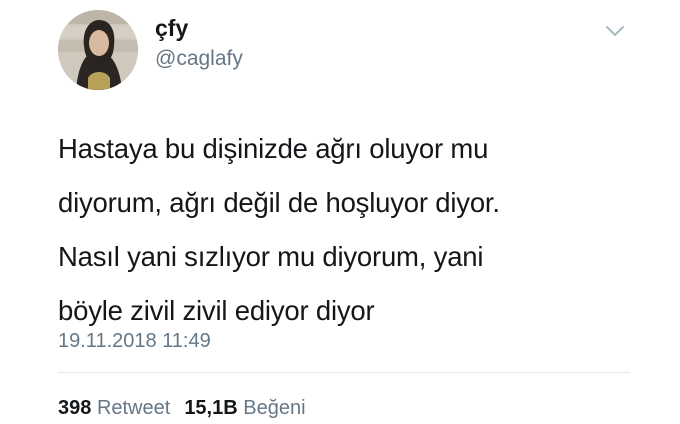 The image size is (680, 424). I want to click on avatar-image, so click(98, 50).